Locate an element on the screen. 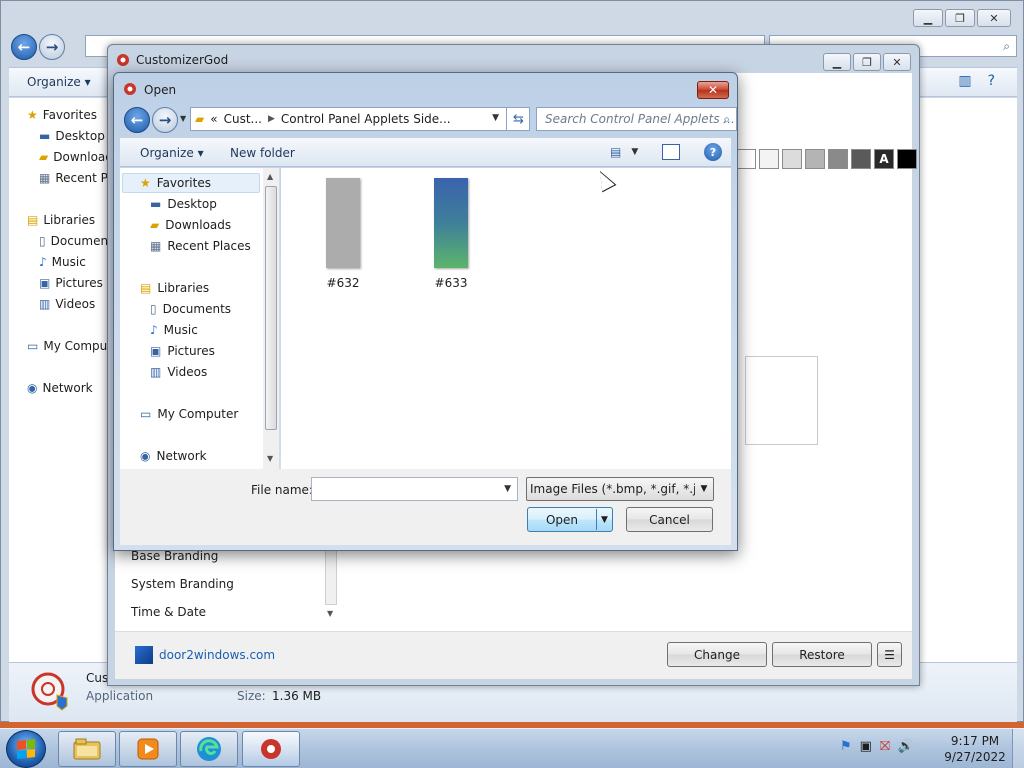 The width and height of the screenshot is (1024, 768). scrollbar-thumb is located at coordinates (271, 308).